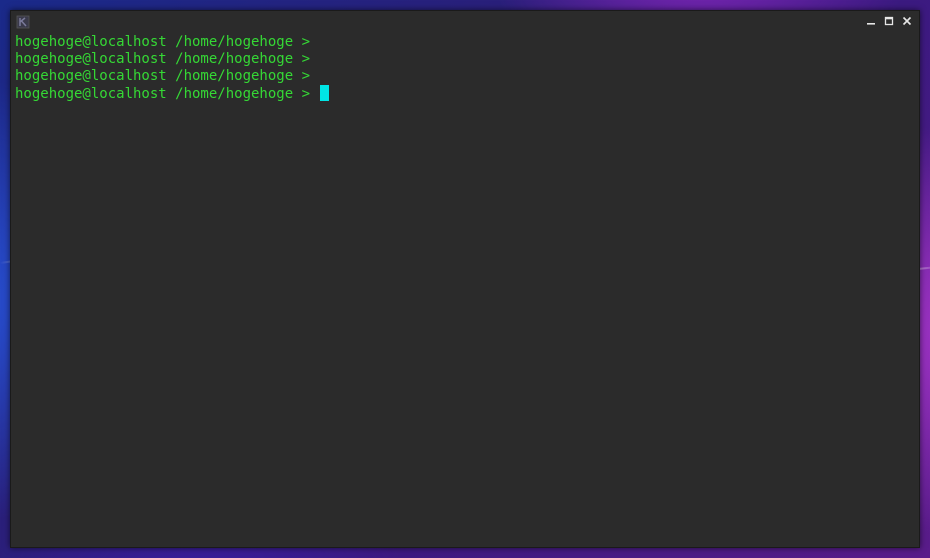 The width and height of the screenshot is (930, 558). Describe the element at coordinates (871, 21) in the screenshot. I see `minimize-icon` at that location.